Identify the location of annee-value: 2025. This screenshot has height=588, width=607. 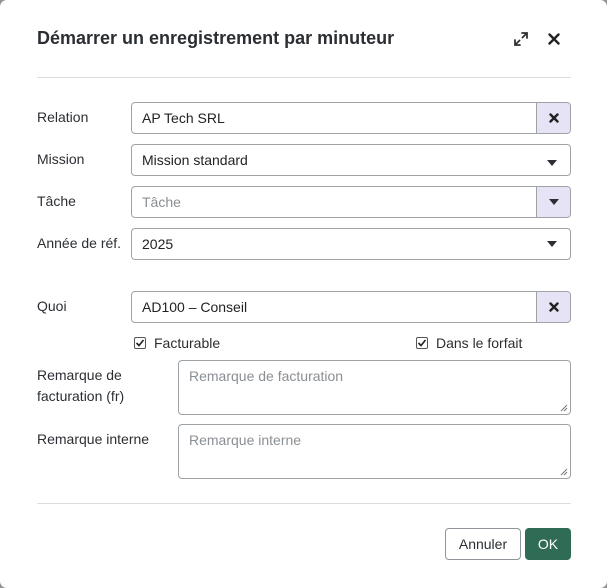
(158, 244).